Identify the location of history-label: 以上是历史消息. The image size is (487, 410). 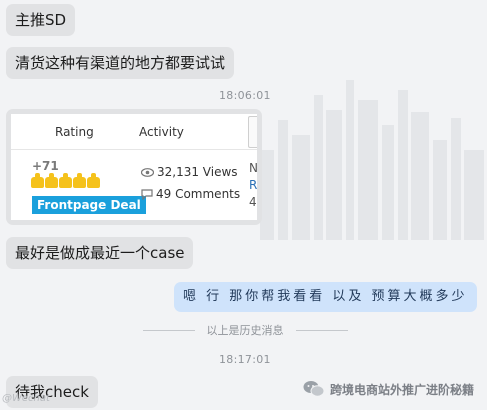
(245, 330).